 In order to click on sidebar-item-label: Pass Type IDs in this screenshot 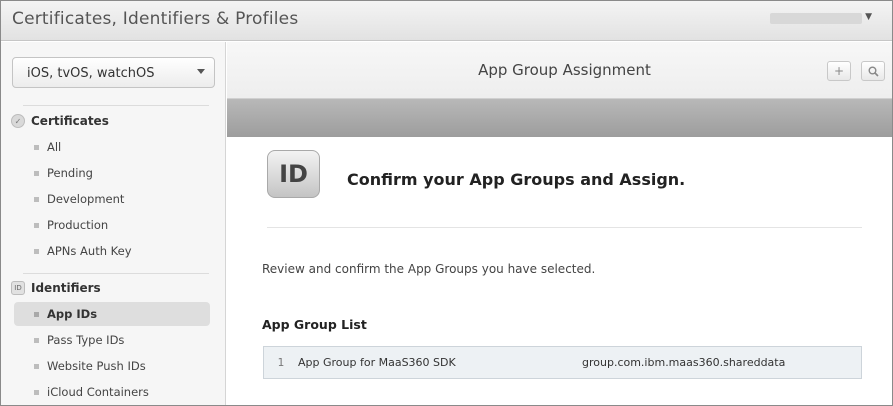, I will do `click(86, 340)`.